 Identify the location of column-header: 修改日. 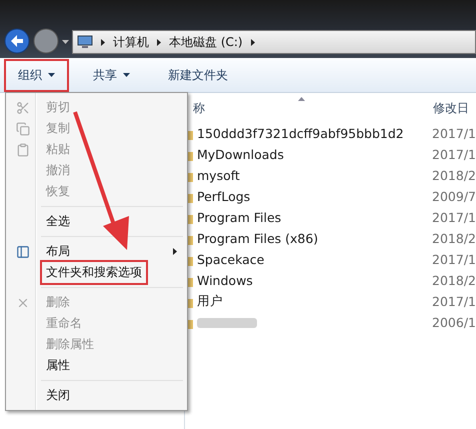
(451, 108).